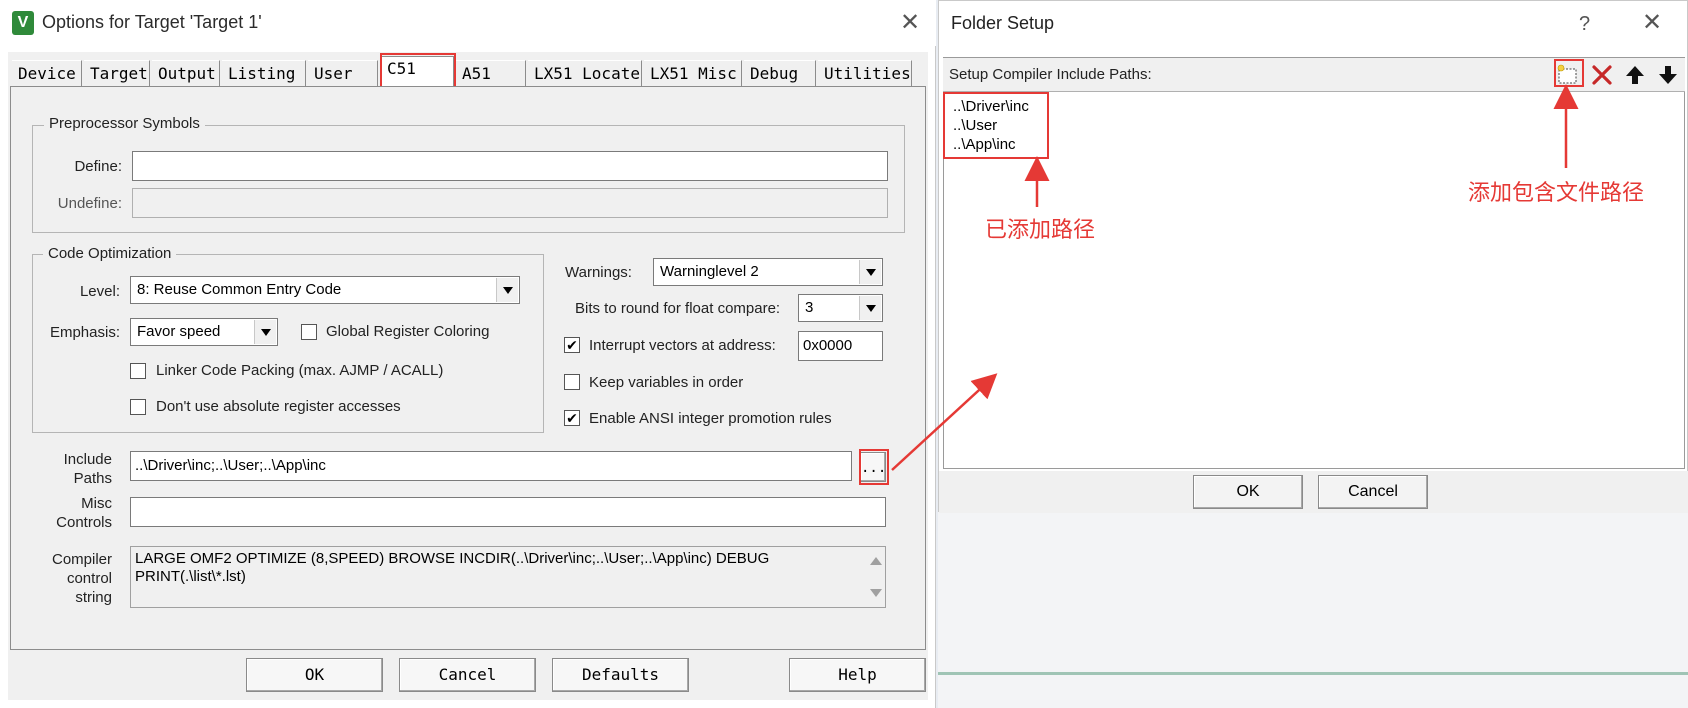 This screenshot has width=1688, height=708. What do you see at coordinates (944, 422) in the screenshot?
I see `arrow-browse-to-folder-setup` at bounding box center [944, 422].